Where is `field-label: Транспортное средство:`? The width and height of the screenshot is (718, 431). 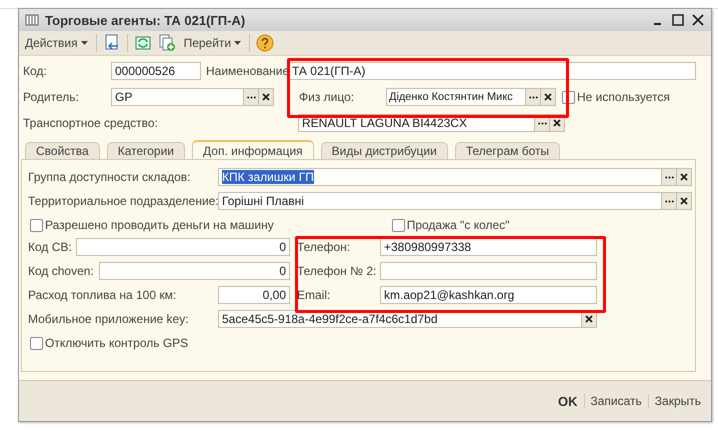
field-label: Транспортное средство: is located at coordinates (91, 123).